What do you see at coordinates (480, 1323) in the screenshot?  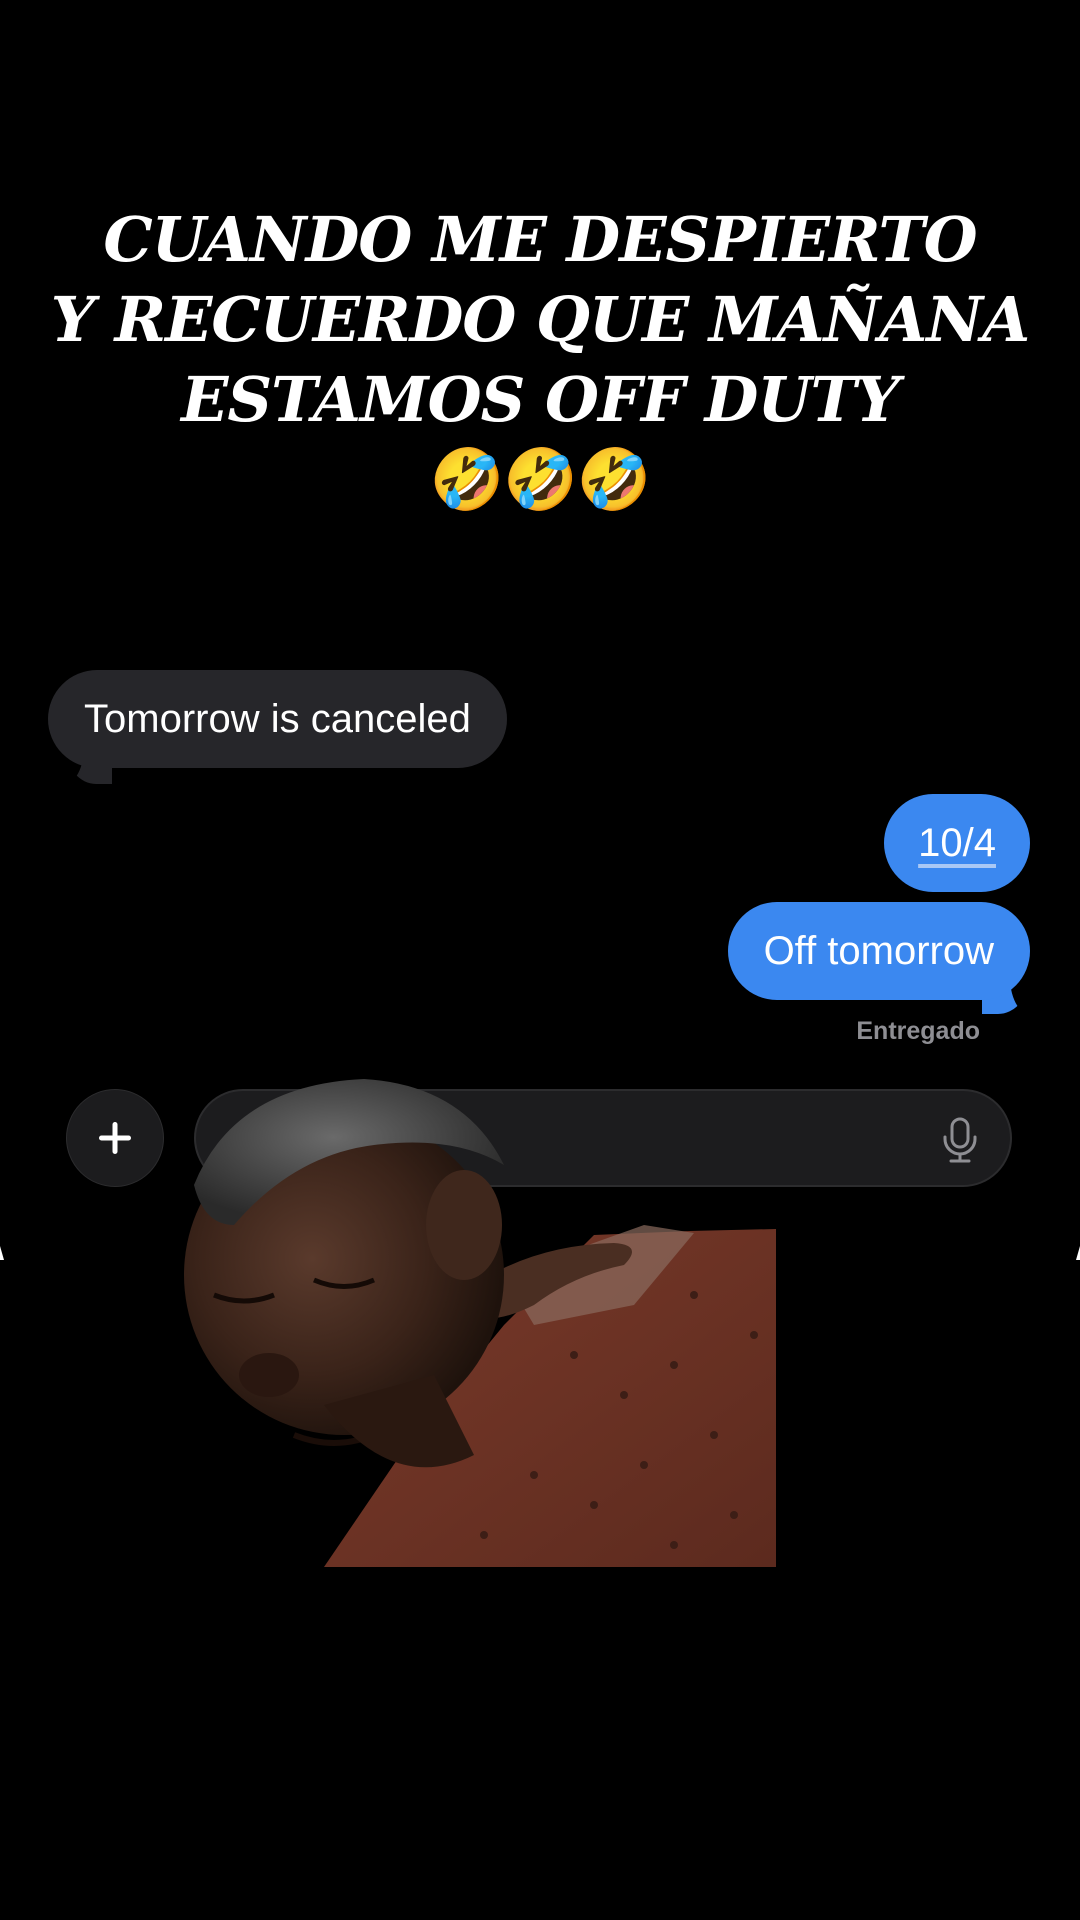 I see `sleeping-man-sticker` at bounding box center [480, 1323].